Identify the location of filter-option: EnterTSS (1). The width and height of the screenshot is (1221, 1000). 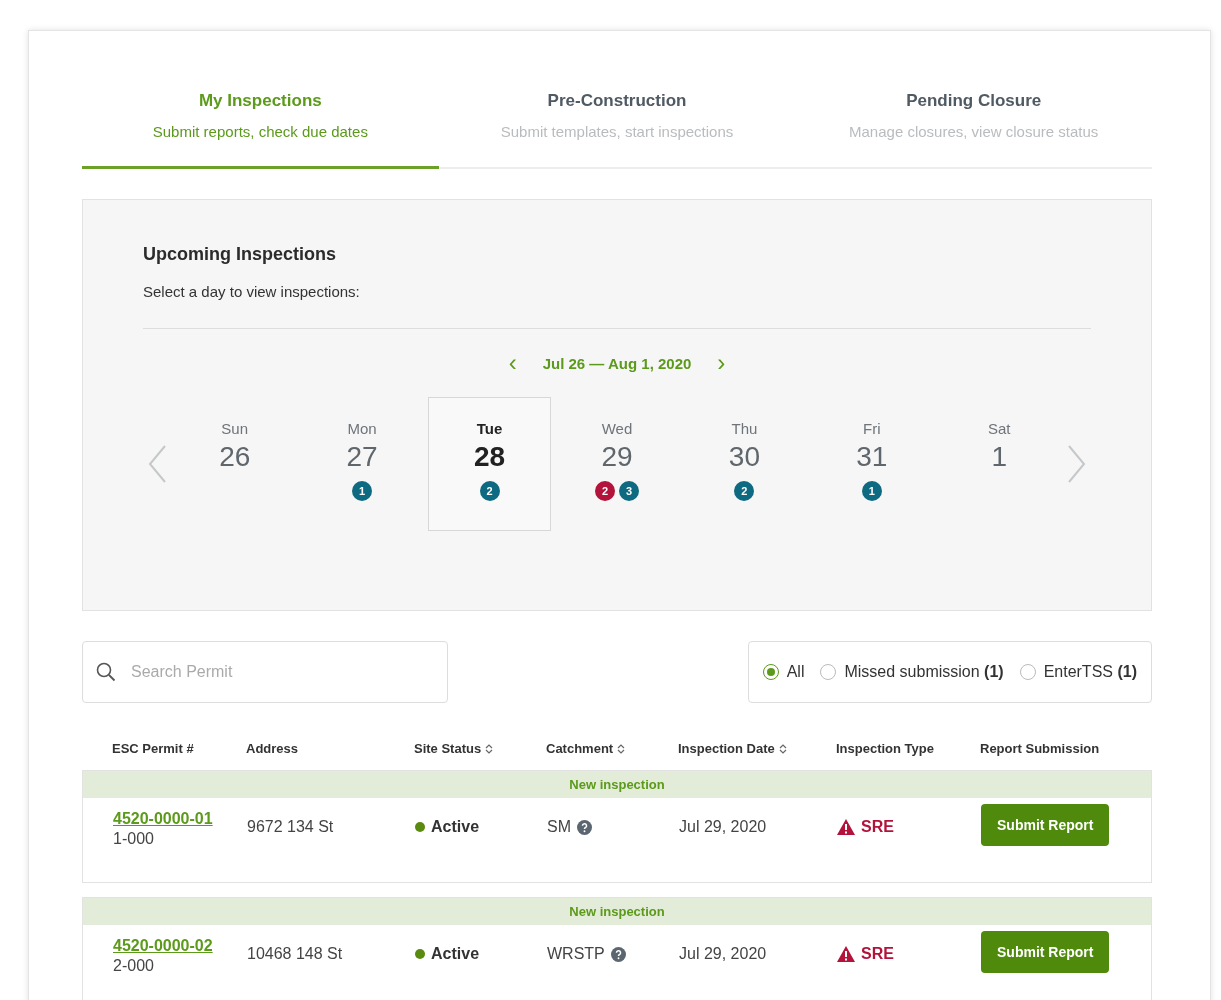
(1078, 672).